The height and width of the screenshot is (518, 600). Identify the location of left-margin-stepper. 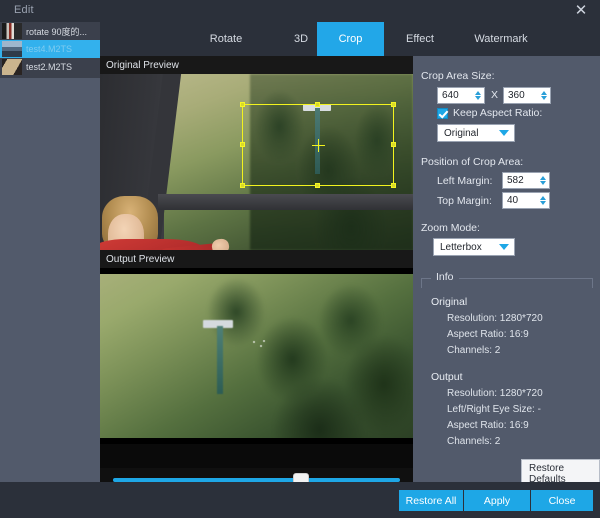
(526, 180).